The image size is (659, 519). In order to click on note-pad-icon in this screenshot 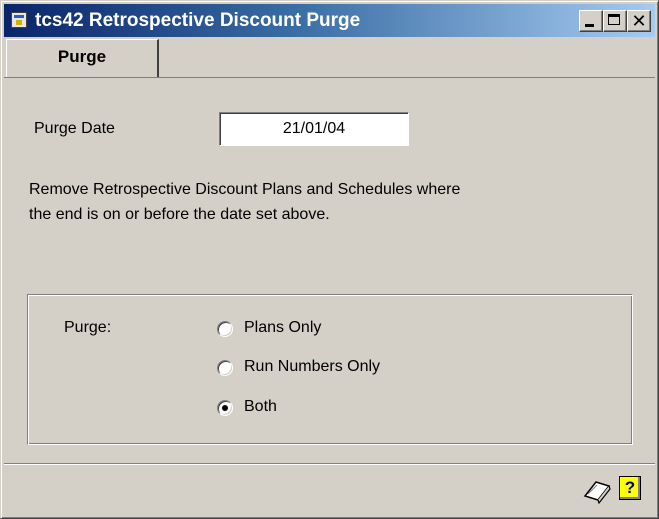, I will do `click(597, 490)`.